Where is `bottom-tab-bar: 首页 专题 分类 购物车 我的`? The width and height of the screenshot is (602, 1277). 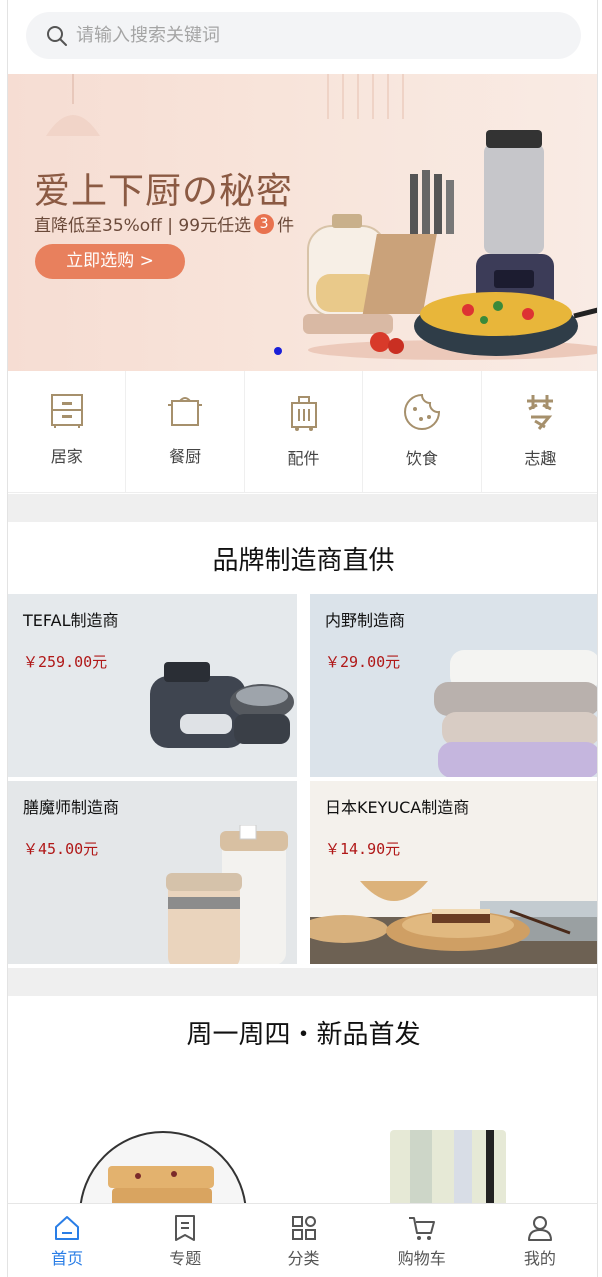
bottom-tab-bar: 首页 专题 分类 购物车 我的 is located at coordinates (302, 1240).